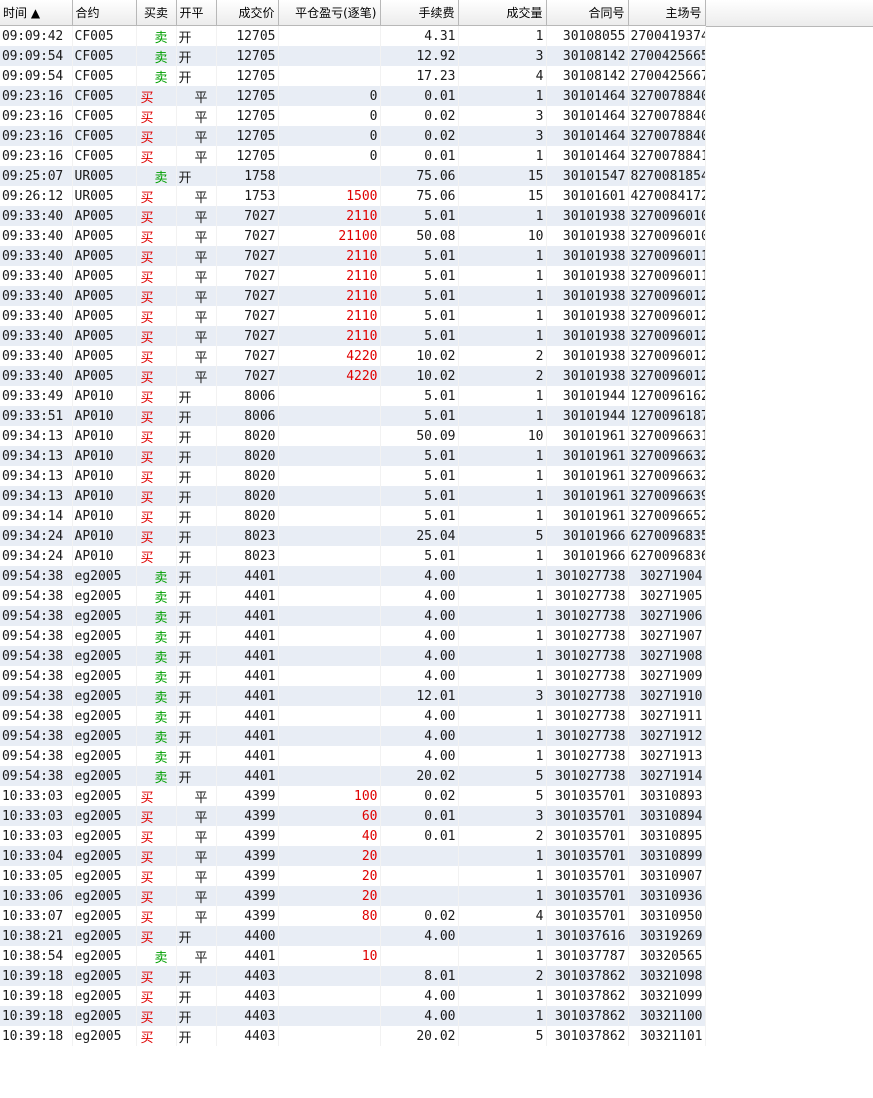  What do you see at coordinates (419, 13) in the screenshot?
I see `col-header-fee: 手续费` at bounding box center [419, 13].